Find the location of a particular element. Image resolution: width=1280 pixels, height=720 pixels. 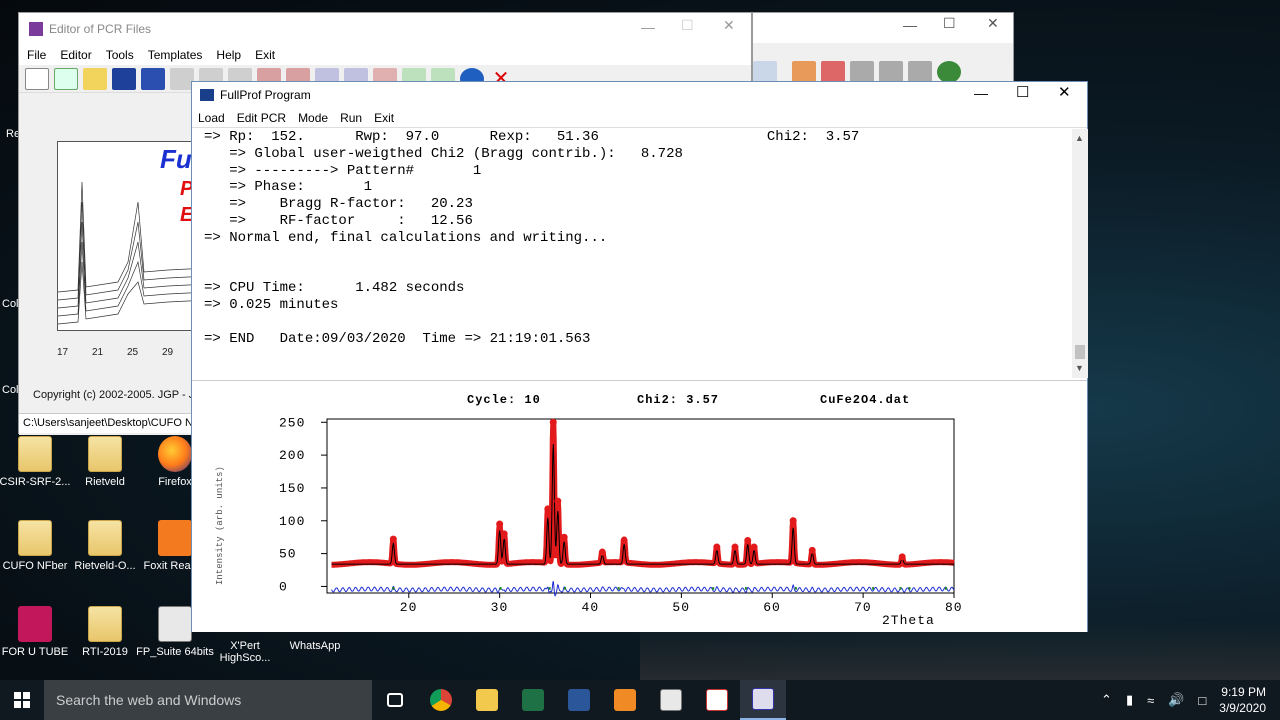

menu-file: File is located at coordinates (36, 55).